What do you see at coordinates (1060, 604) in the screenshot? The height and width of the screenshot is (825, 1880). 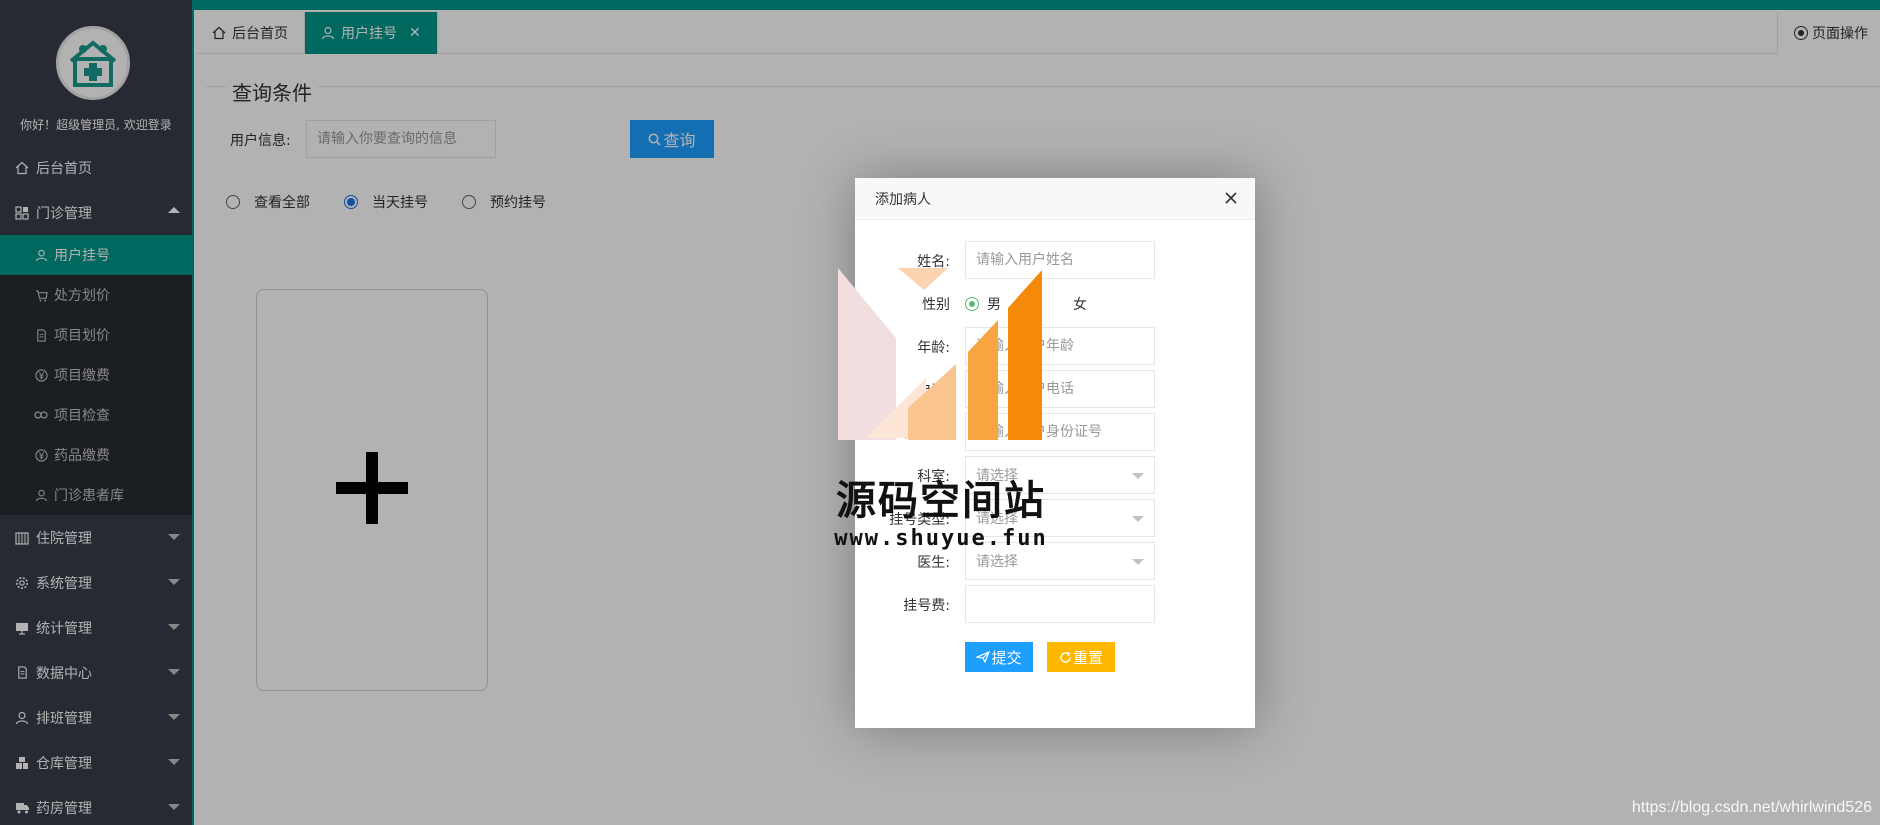 I see `fee-input` at bounding box center [1060, 604].